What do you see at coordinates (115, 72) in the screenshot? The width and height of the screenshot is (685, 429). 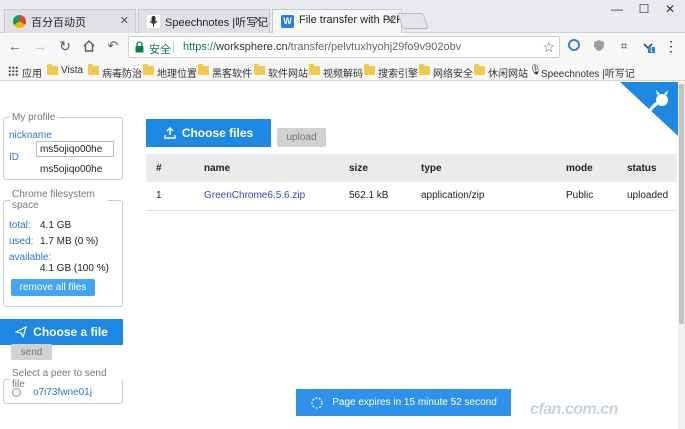 I see `bookmark-folder: 病毒防治` at bounding box center [115, 72].